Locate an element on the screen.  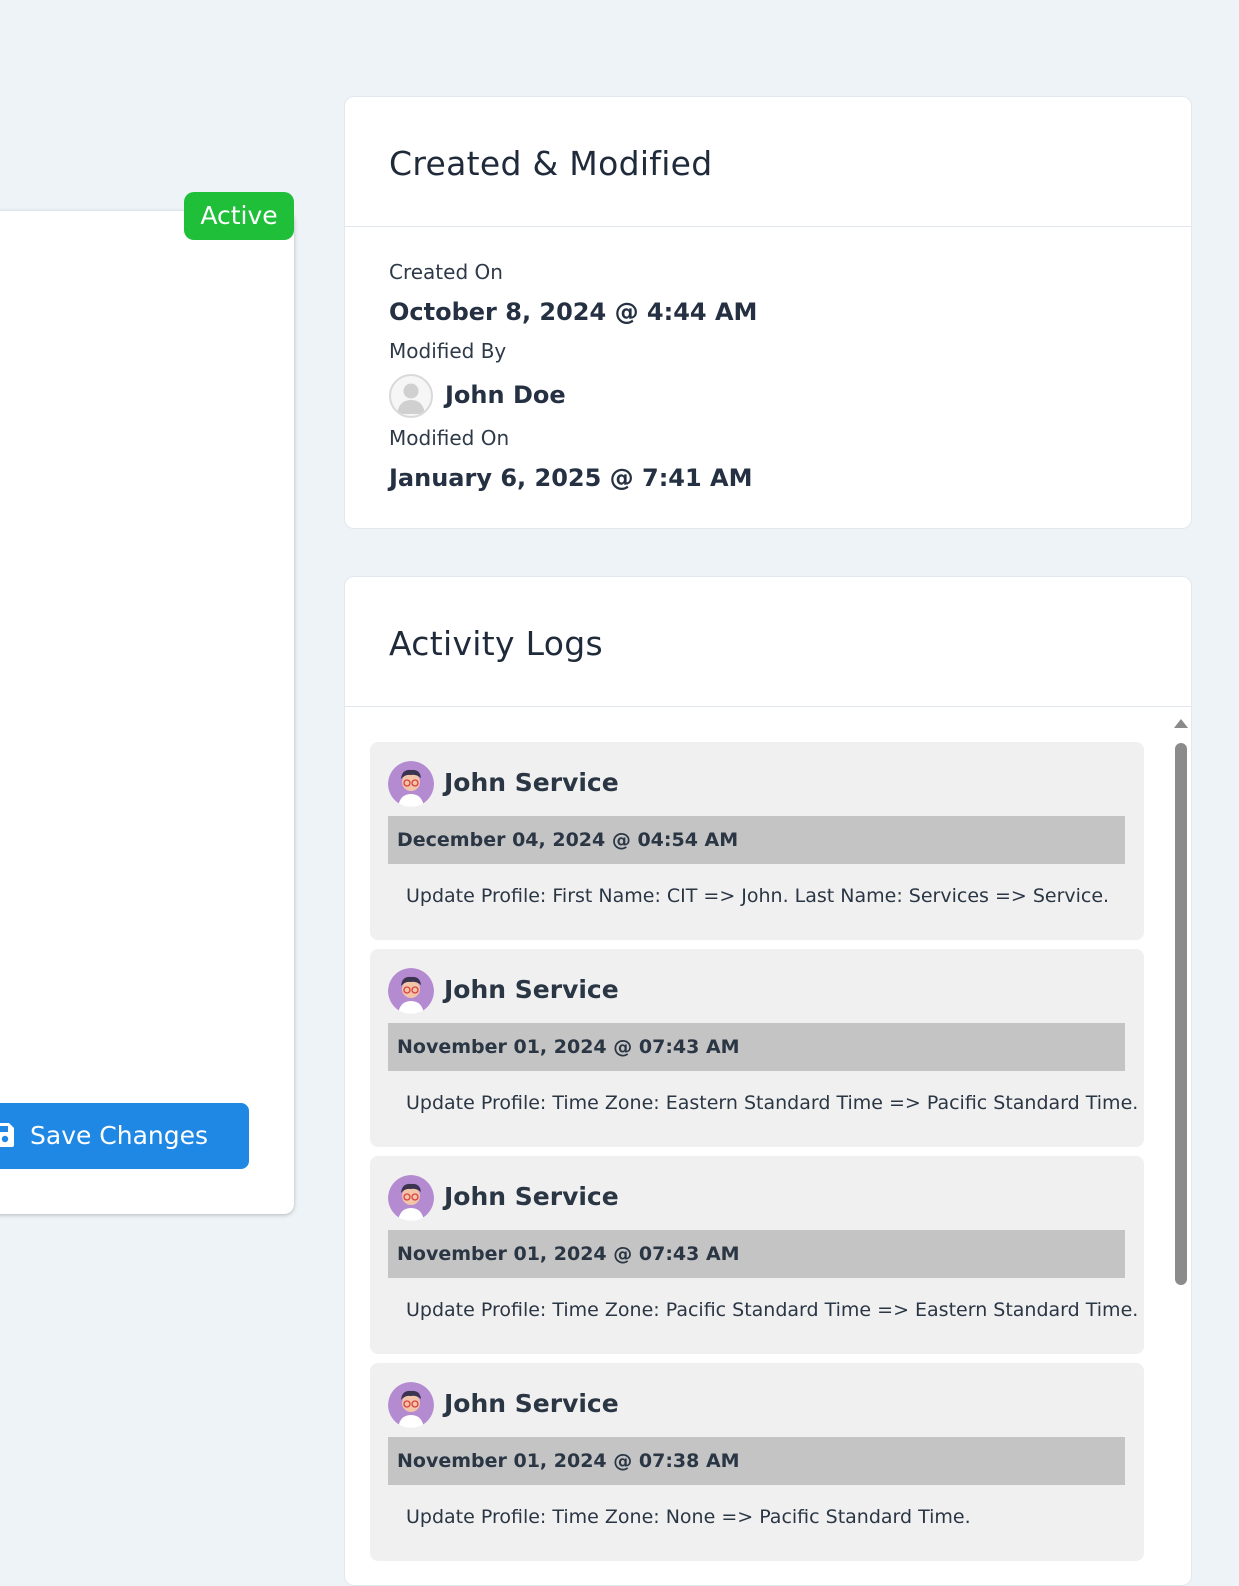
scroll-up-arrow-icon is located at coordinates (1181, 723).